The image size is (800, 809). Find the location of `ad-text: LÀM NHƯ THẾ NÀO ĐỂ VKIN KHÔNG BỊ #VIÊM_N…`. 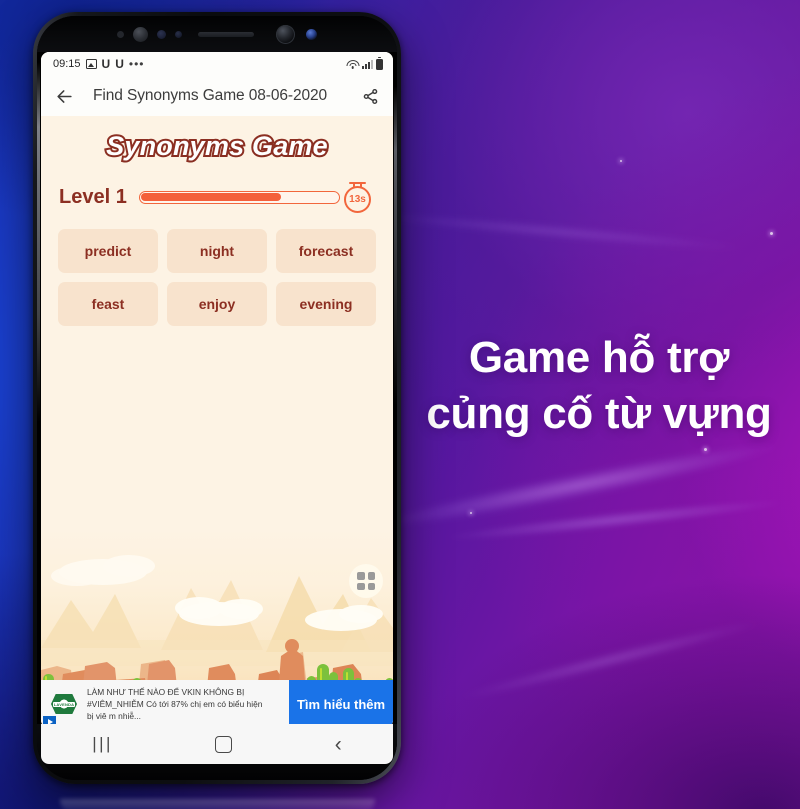

ad-text: LÀM NHƯ THẾ NÀO ĐỂ VKIN KHÔNG BỊ #VIÊM_N… is located at coordinates (188, 704).